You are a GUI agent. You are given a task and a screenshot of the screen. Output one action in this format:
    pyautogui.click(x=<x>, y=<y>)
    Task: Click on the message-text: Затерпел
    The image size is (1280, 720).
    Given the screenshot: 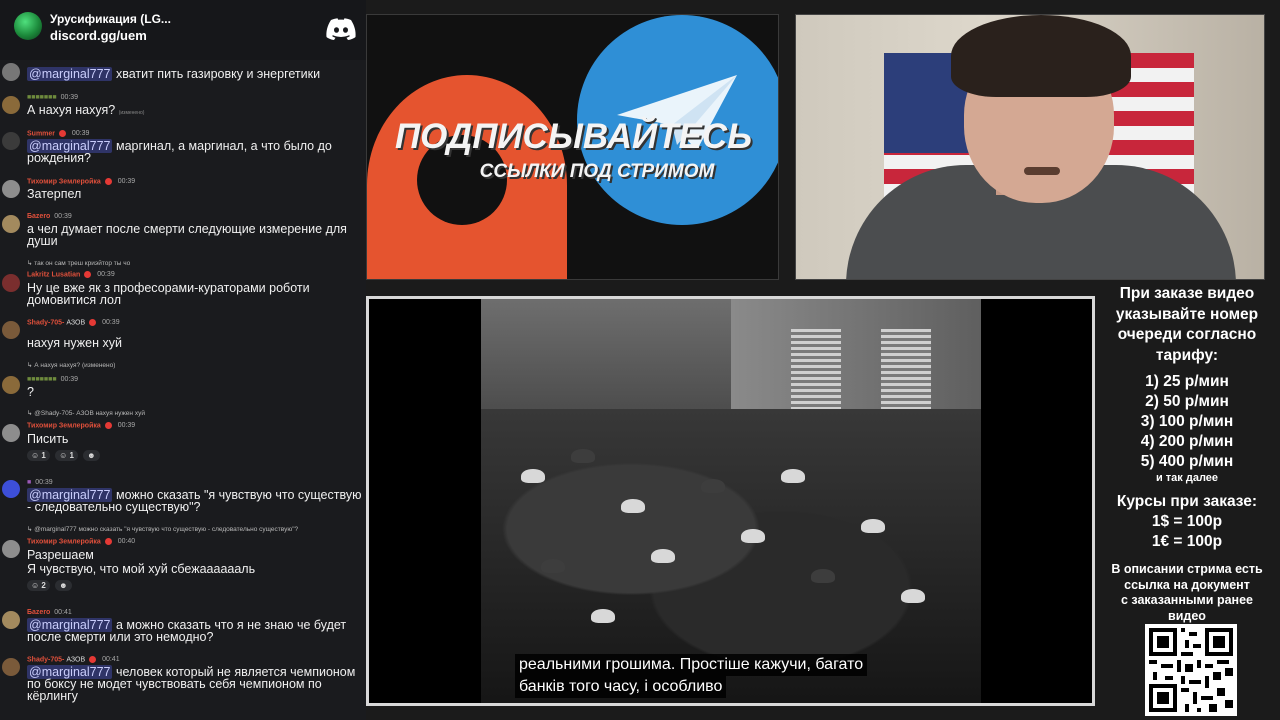 What is the action you would take?
    pyautogui.click(x=54, y=194)
    